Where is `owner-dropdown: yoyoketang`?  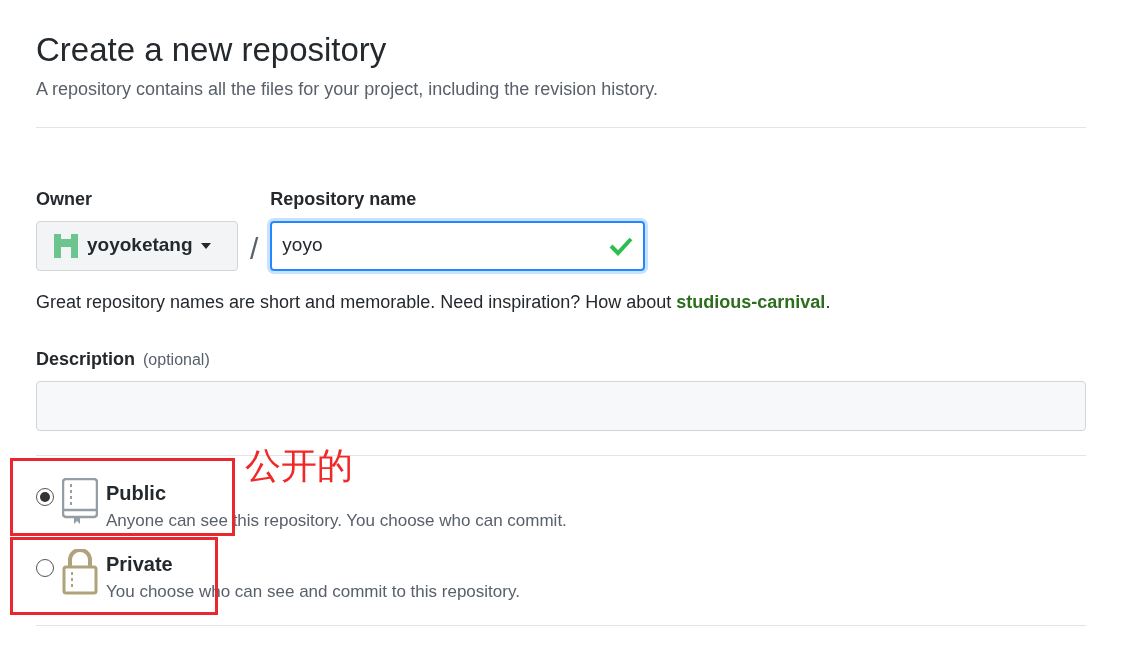
owner-dropdown: yoyoketang is located at coordinates (137, 245).